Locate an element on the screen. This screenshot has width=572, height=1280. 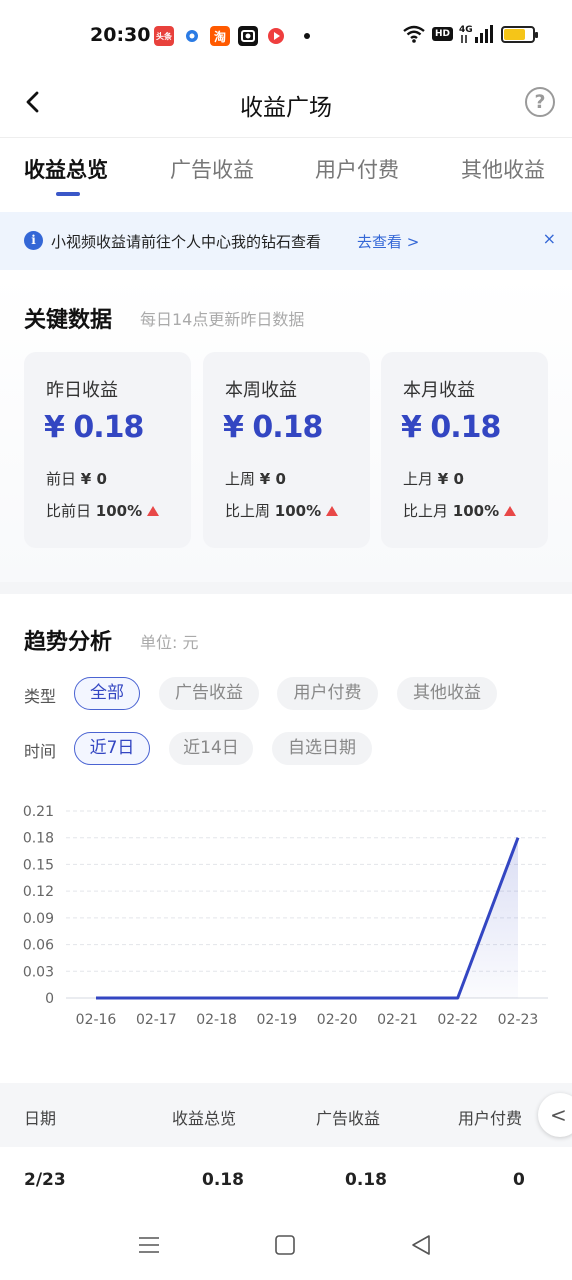
card-prev-label: 上周 is located at coordinates (240, 479).